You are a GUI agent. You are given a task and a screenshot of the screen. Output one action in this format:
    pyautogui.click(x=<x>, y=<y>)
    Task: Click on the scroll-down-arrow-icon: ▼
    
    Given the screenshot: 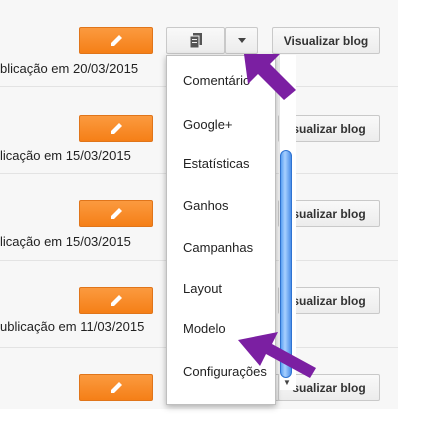 What is the action you would take?
    pyautogui.click(x=287, y=382)
    